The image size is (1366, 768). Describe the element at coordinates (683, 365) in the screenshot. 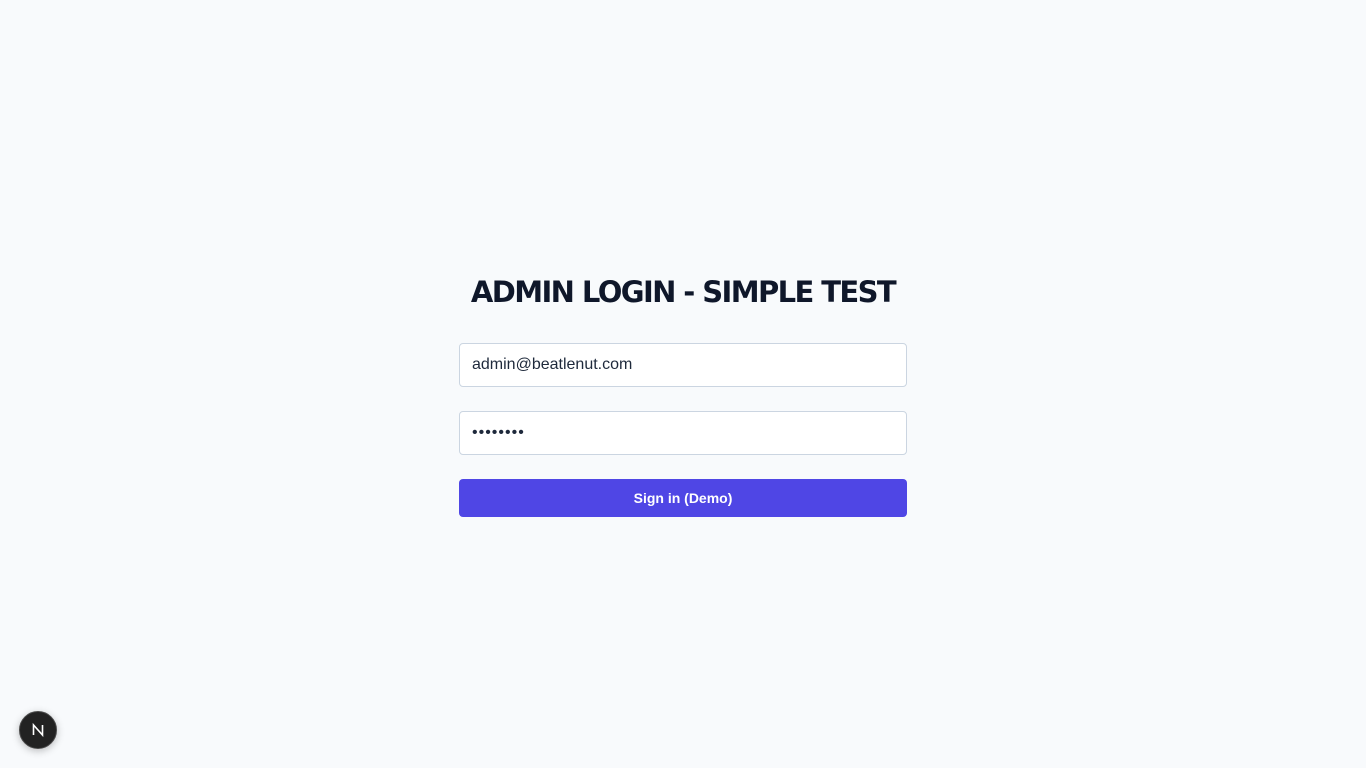

I see `email-field` at that location.